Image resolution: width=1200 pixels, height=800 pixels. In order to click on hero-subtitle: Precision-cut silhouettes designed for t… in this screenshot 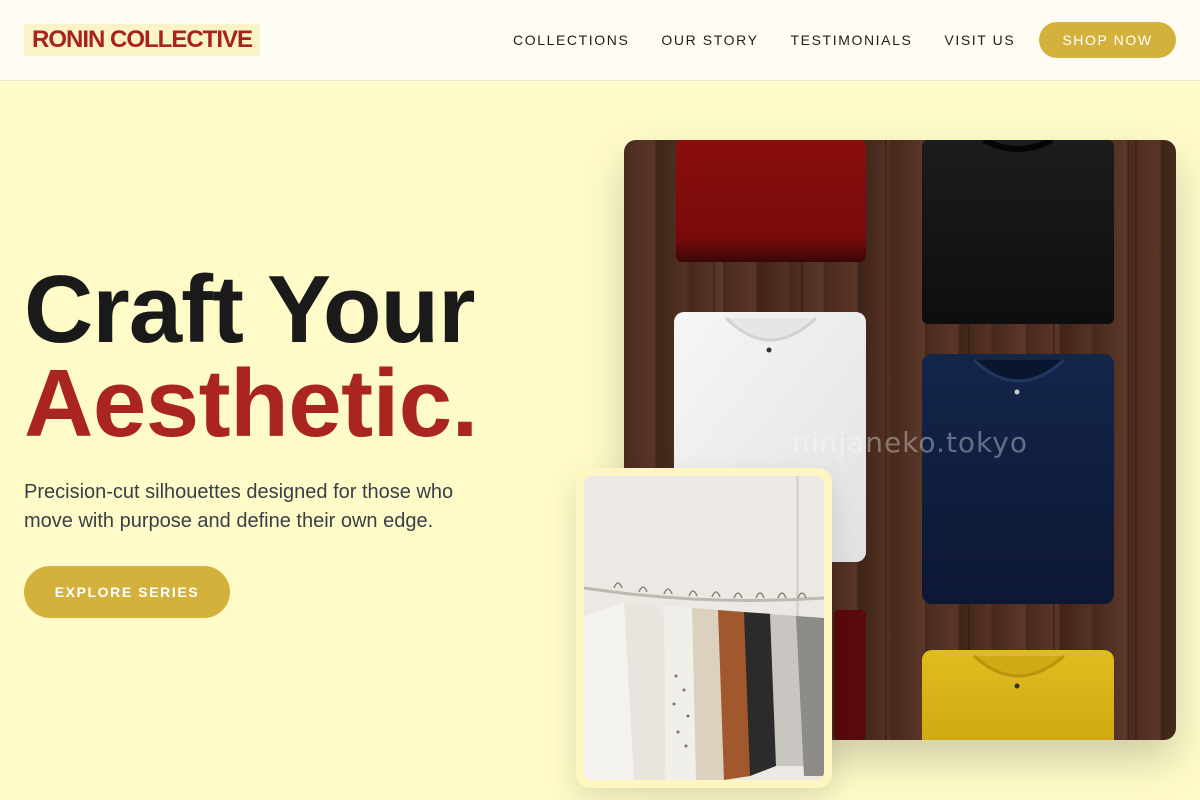, I will do `click(239, 506)`.